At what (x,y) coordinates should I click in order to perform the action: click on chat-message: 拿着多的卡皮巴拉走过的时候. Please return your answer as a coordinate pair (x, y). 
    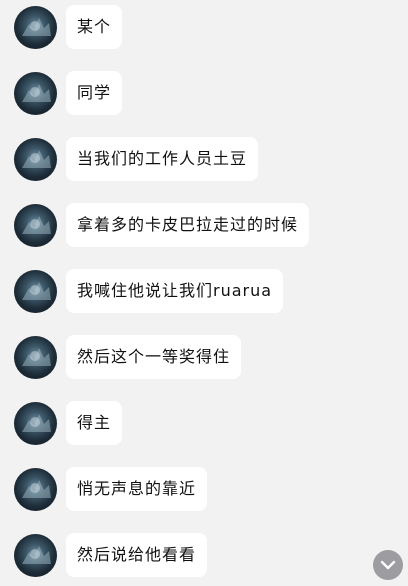
    Looking at the image, I should click on (204, 225).